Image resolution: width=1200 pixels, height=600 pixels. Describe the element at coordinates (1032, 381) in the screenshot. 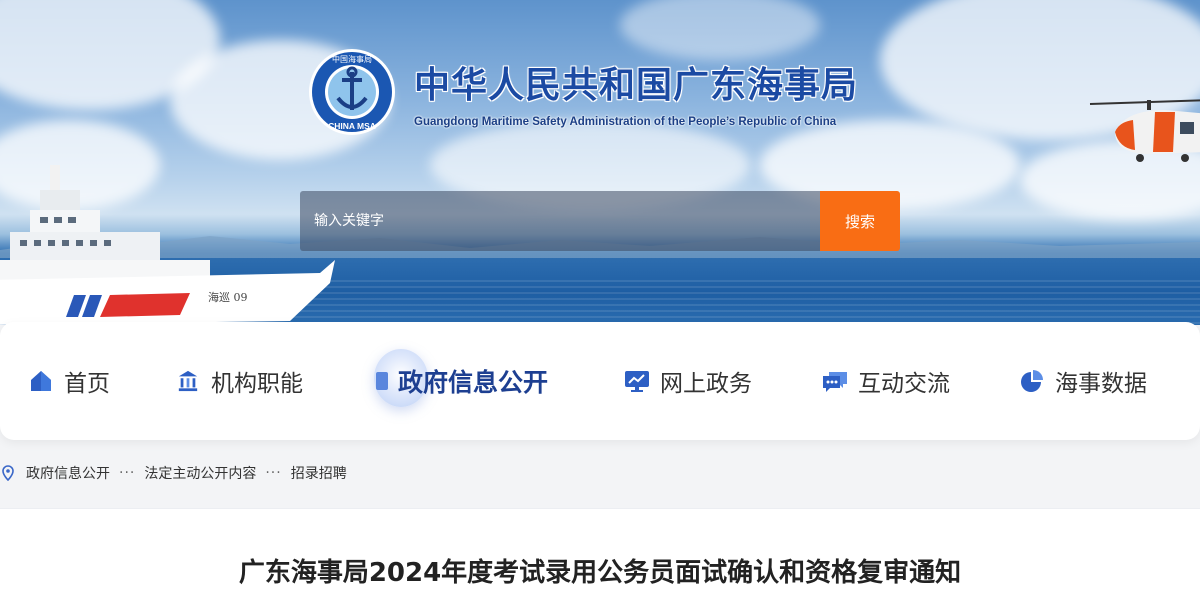

I see `pie-chart-icon` at that location.